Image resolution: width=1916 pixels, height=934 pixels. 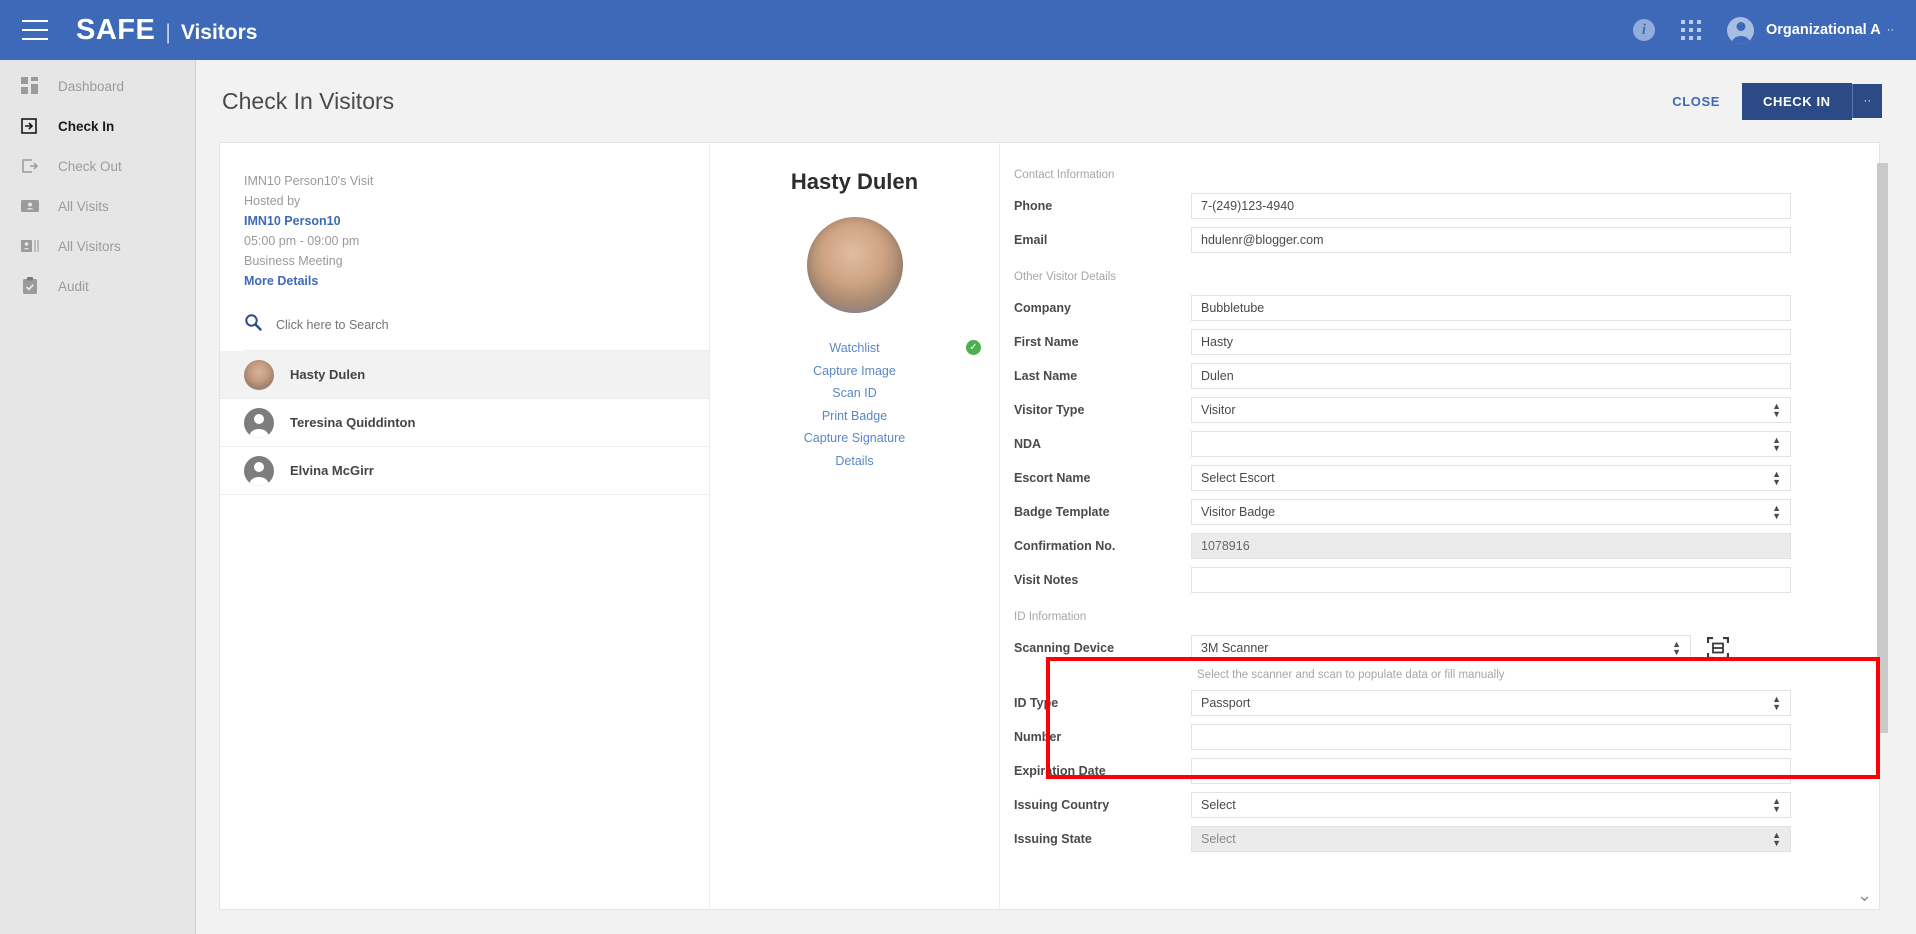 What do you see at coordinates (1064, 175) in the screenshot?
I see `contact-information-section-label: Contact Information` at bounding box center [1064, 175].